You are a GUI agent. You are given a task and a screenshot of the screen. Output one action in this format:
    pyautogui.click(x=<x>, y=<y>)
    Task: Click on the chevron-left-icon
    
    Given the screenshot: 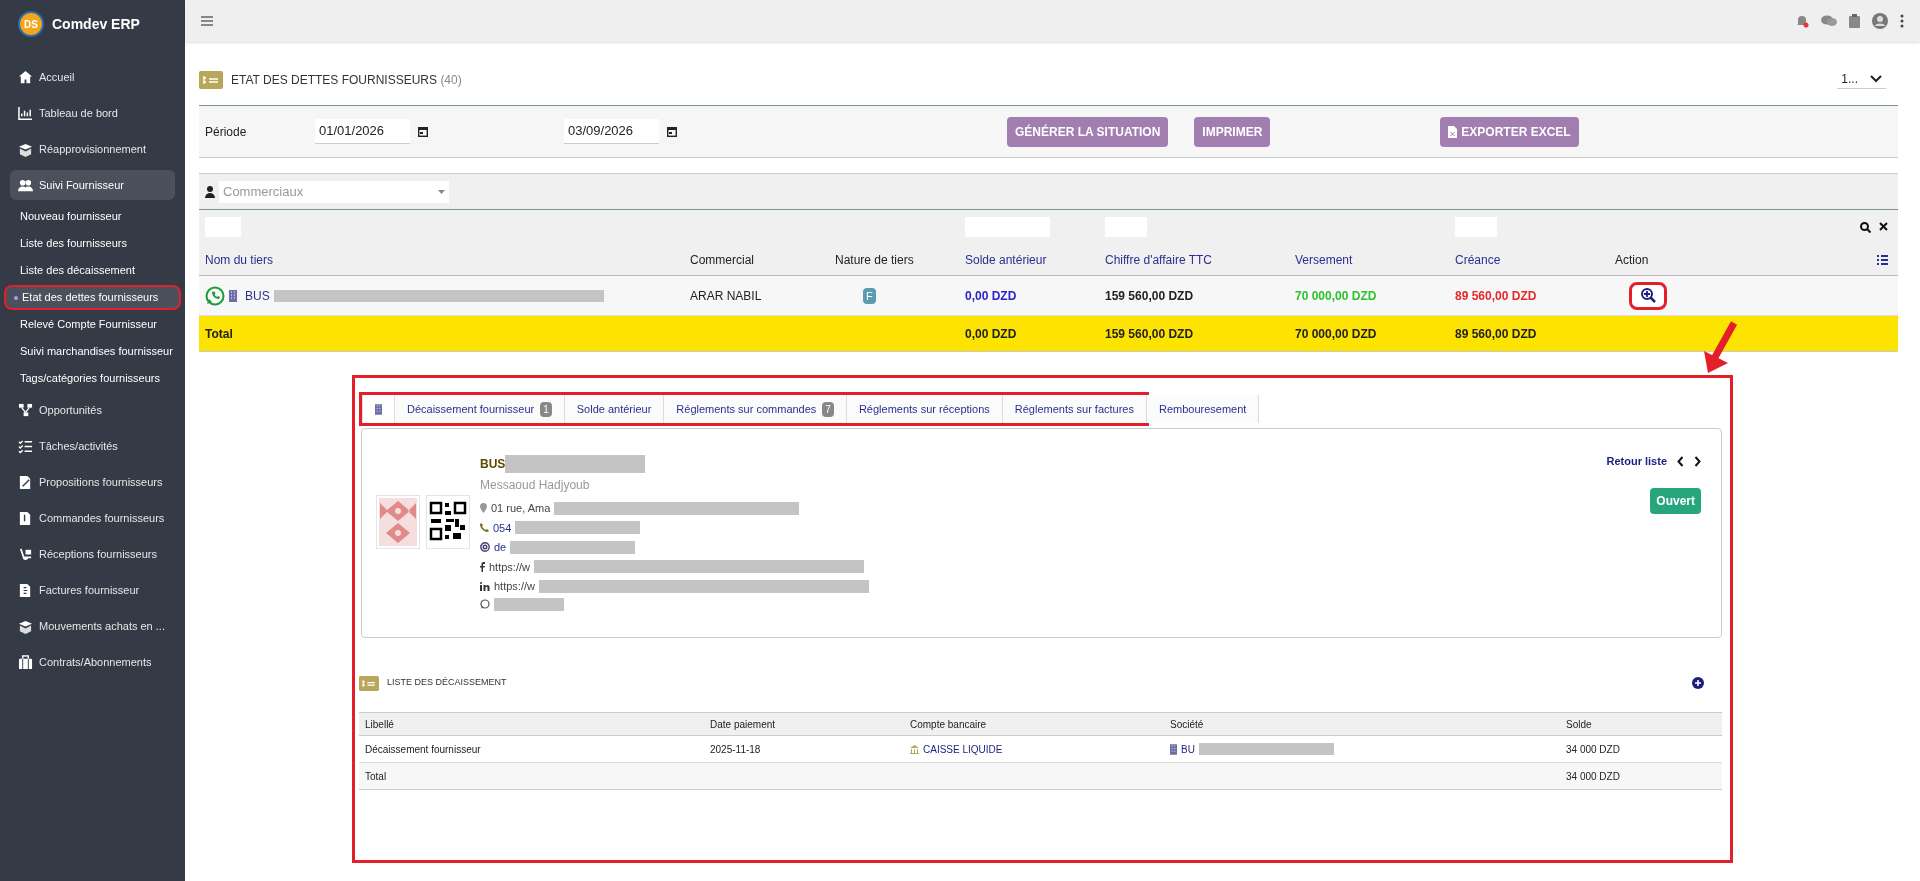 What is the action you would take?
    pyautogui.click(x=1680, y=461)
    